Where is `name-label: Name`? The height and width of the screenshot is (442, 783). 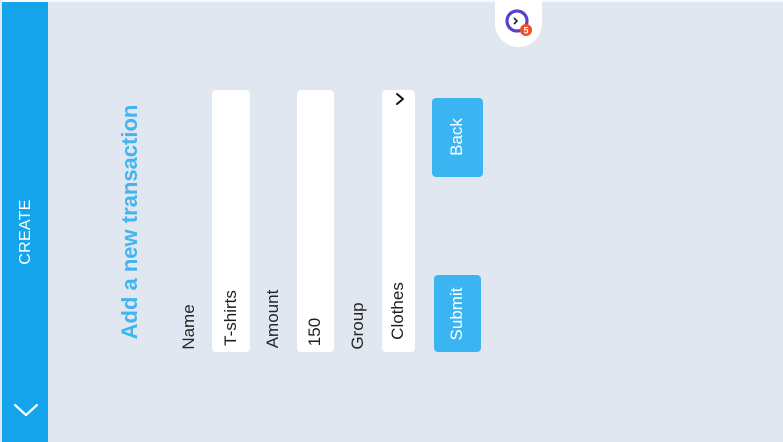 name-label: Name is located at coordinates (188, 327).